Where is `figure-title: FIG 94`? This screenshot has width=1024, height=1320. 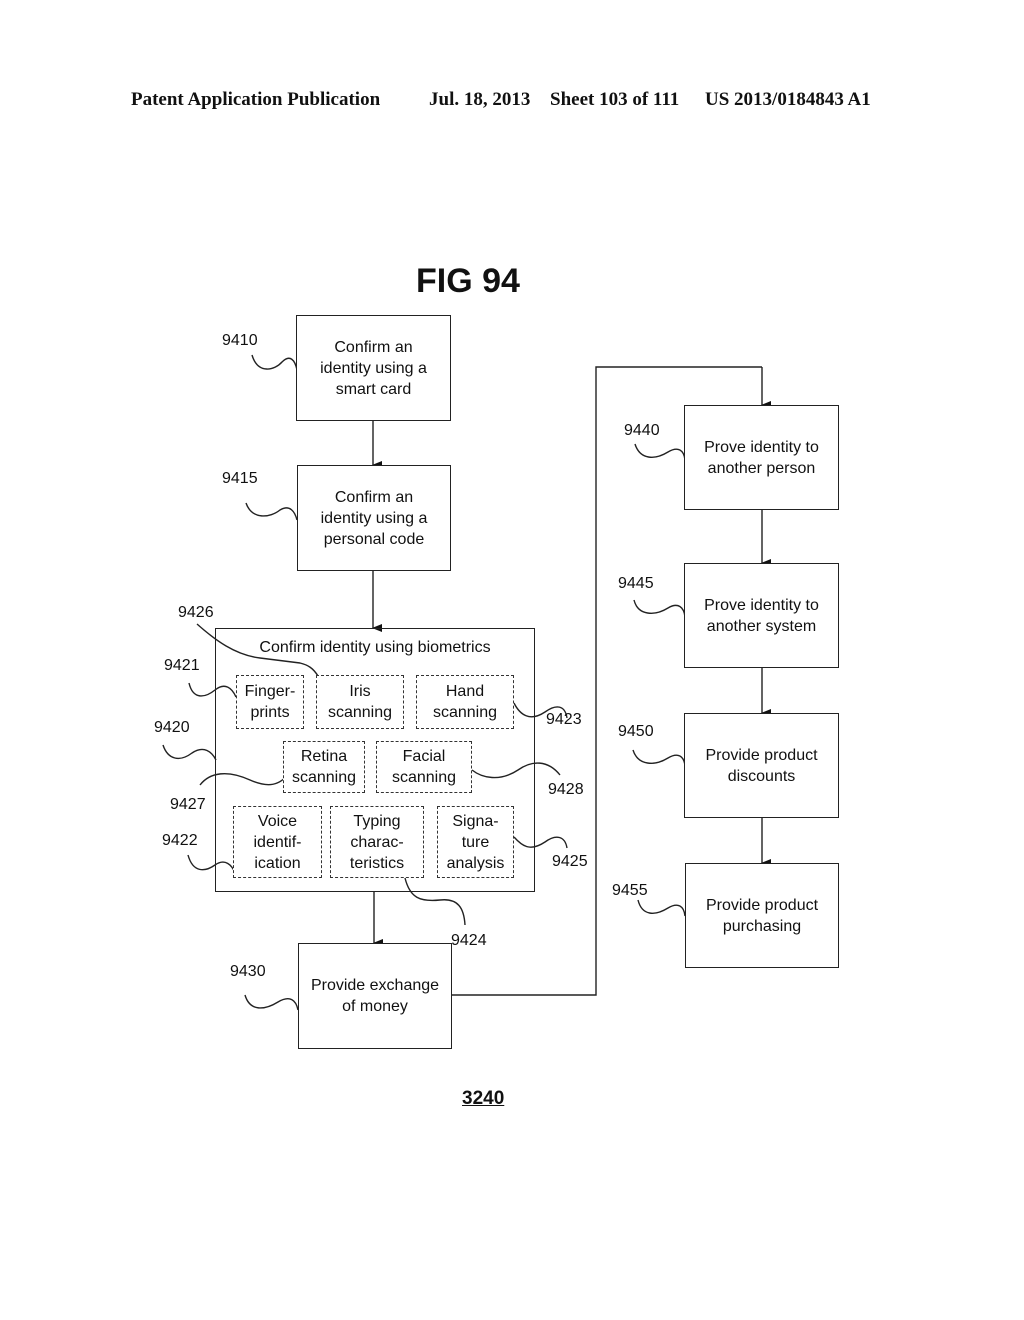 figure-title: FIG 94 is located at coordinates (468, 281).